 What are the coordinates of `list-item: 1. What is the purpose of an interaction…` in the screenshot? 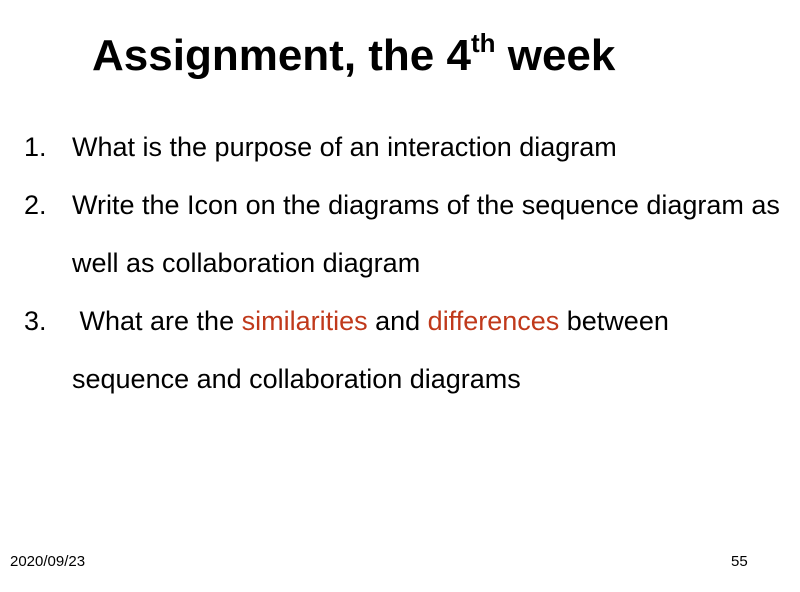 It's located at (404, 147).